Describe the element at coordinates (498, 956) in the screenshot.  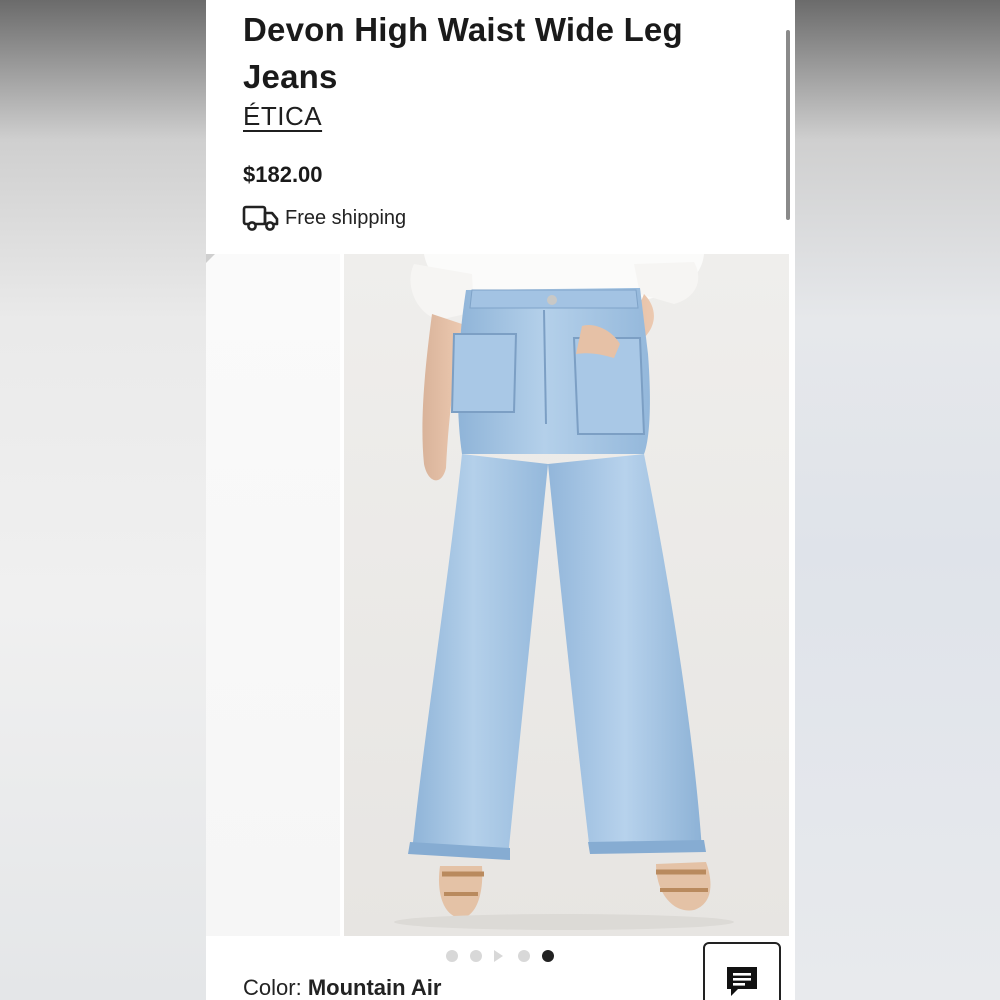
I see `gallery-video-dot` at that location.